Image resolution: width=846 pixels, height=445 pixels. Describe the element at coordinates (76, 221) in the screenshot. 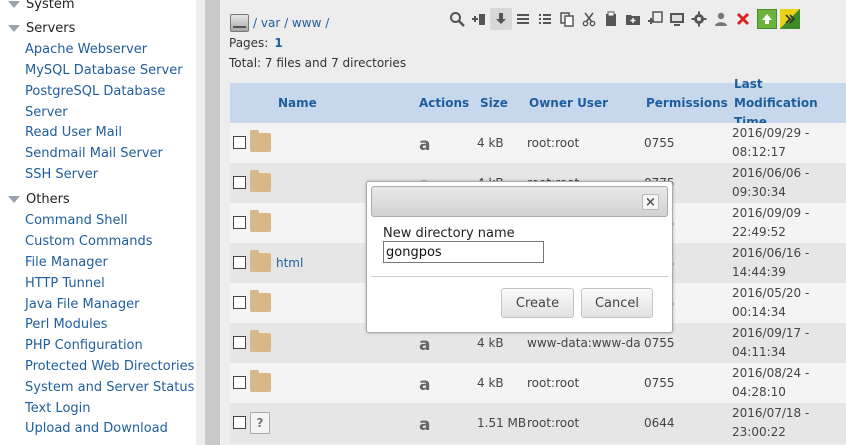

I see `sidebar-item-command-shell: Command Shell` at that location.